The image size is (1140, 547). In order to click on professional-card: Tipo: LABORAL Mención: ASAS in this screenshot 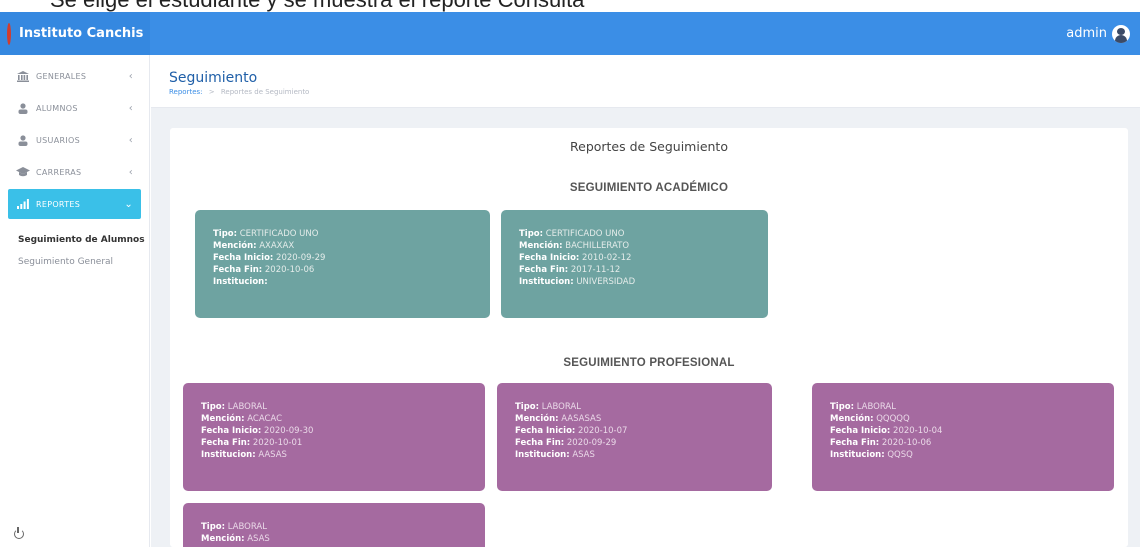, I will do `click(334, 525)`.